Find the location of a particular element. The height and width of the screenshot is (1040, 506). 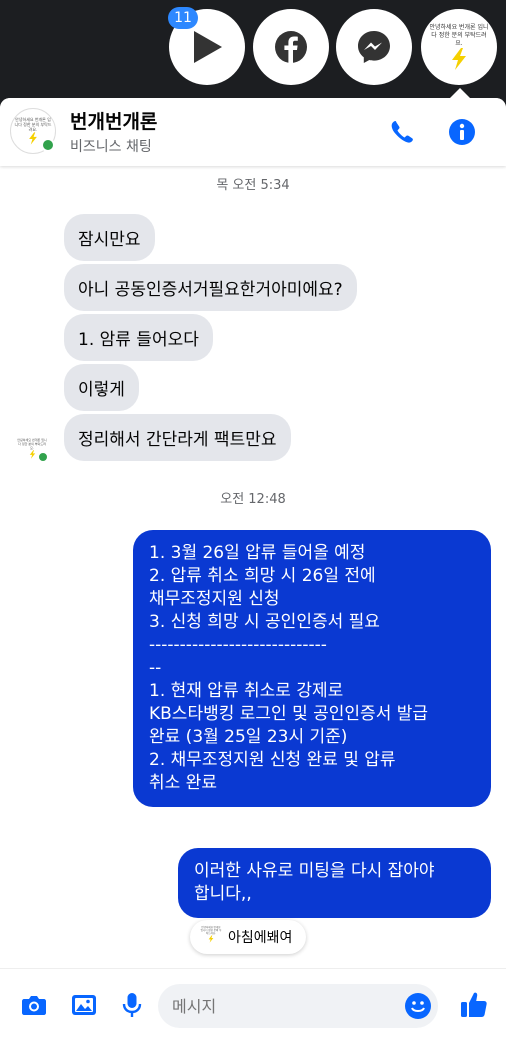

incoming-message: 정리해서 간단라게 팩트만요 is located at coordinates (177, 437).